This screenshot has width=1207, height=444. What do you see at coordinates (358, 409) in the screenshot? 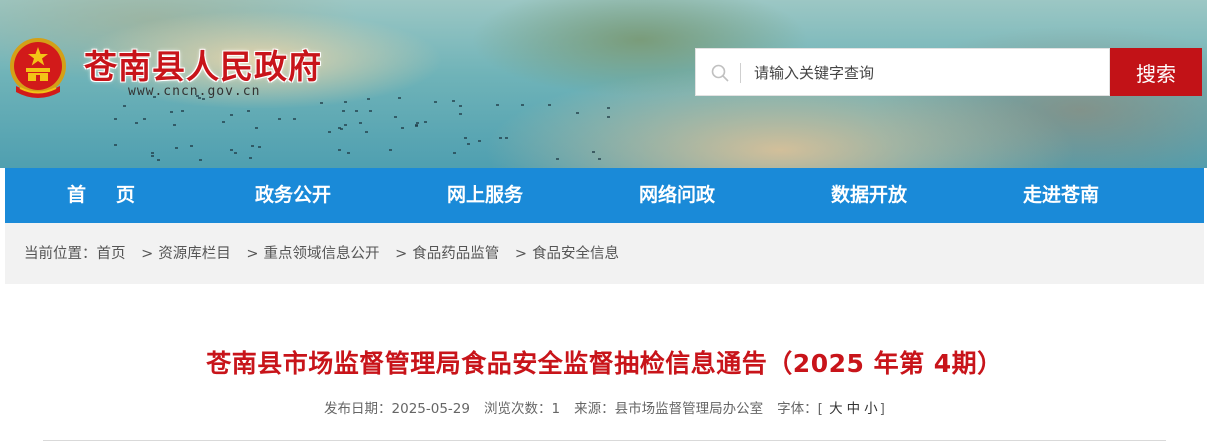
I see `publish-date-label: 发布日期：` at bounding box center [358, 409].